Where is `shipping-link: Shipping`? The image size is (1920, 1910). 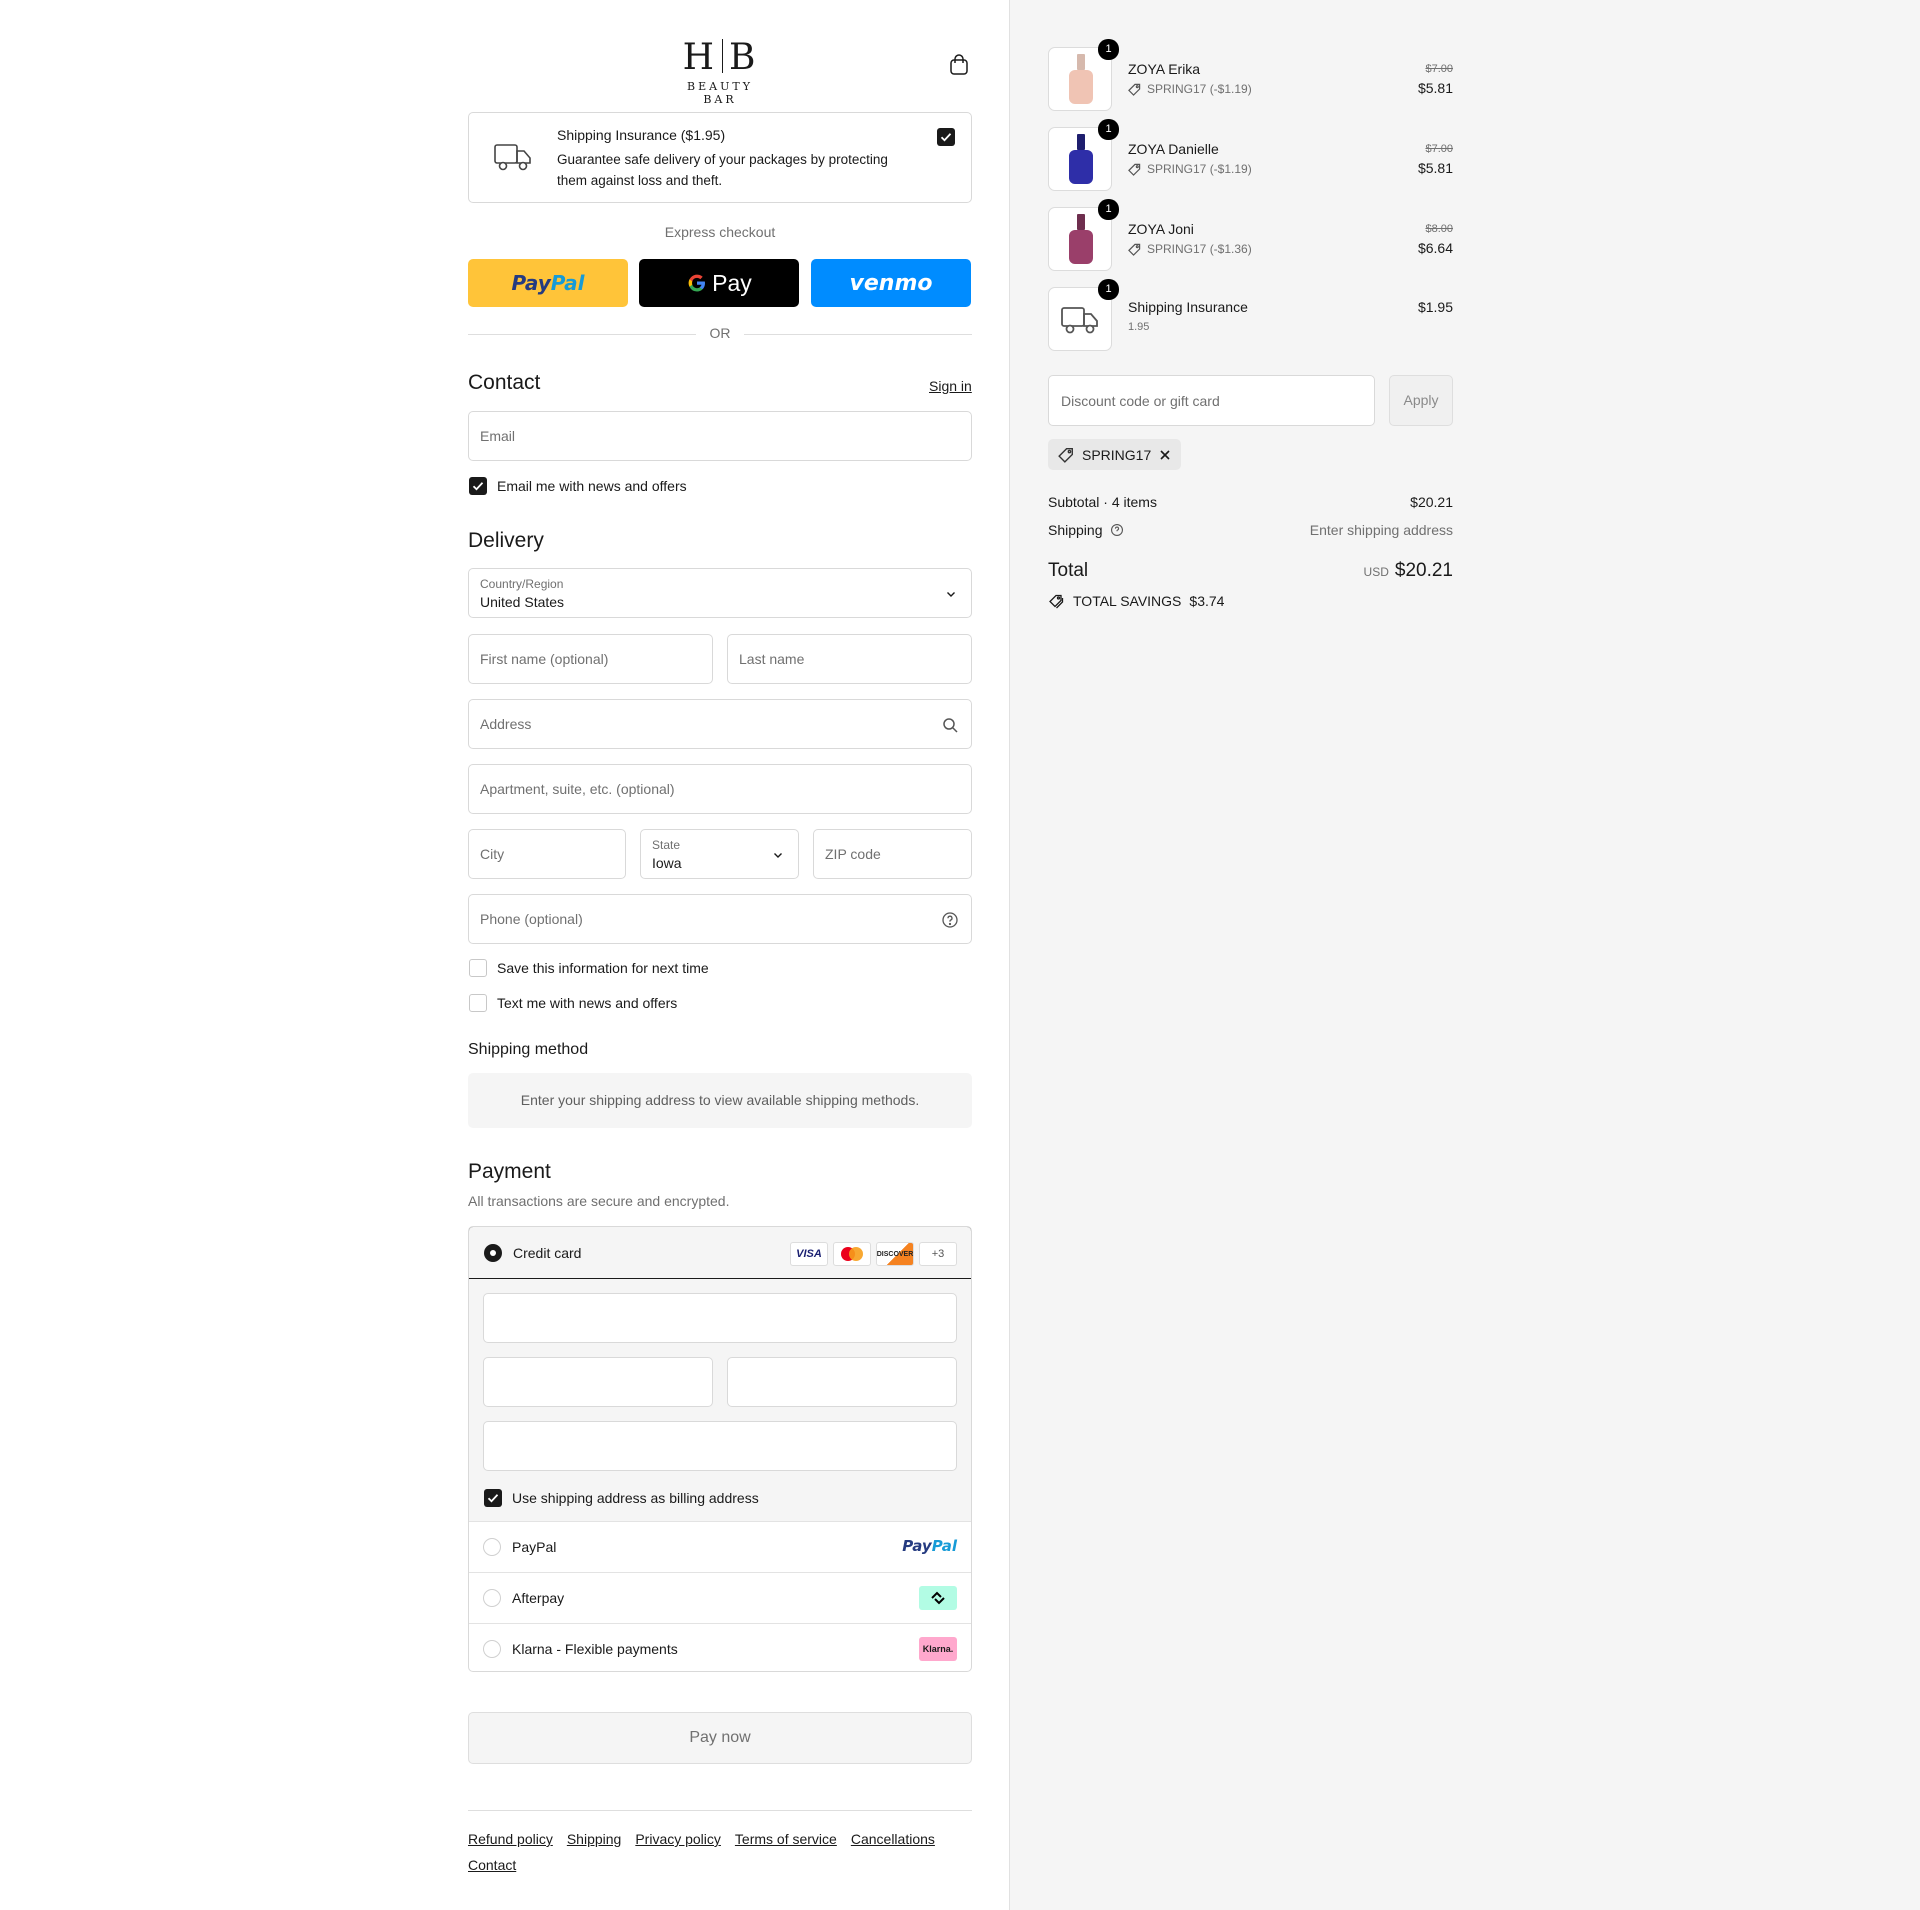 shipping-link: Shipping is located at coordinates (594, 1839).